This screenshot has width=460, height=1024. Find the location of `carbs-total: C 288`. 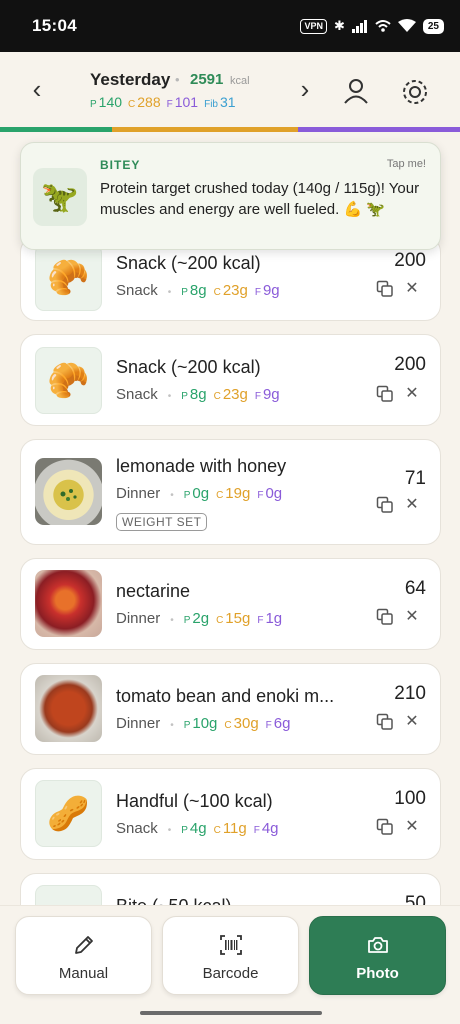

carbs-total: C 288 is located at coordinates (144, 102).